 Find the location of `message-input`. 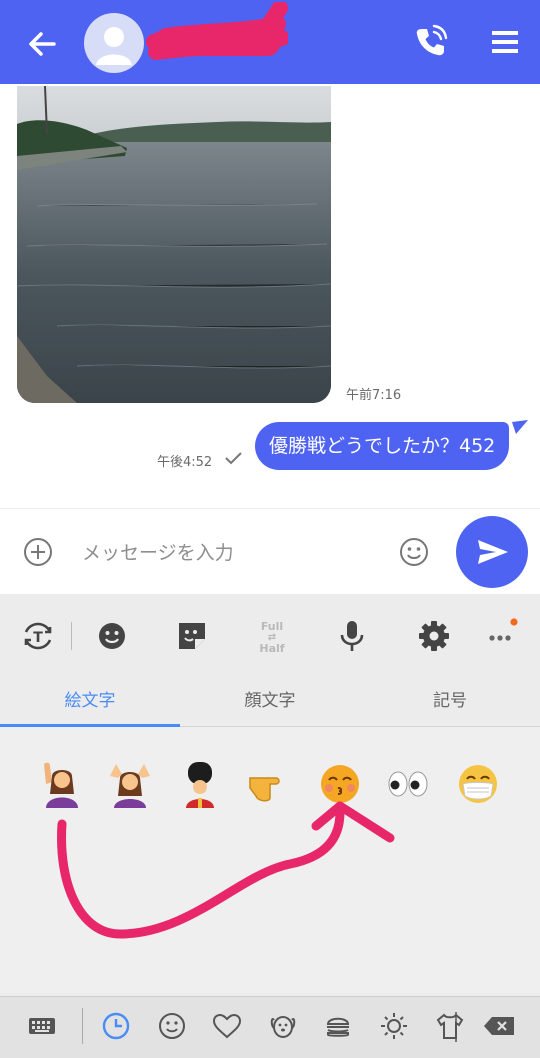

message-input is located at coordinates (232, 553).